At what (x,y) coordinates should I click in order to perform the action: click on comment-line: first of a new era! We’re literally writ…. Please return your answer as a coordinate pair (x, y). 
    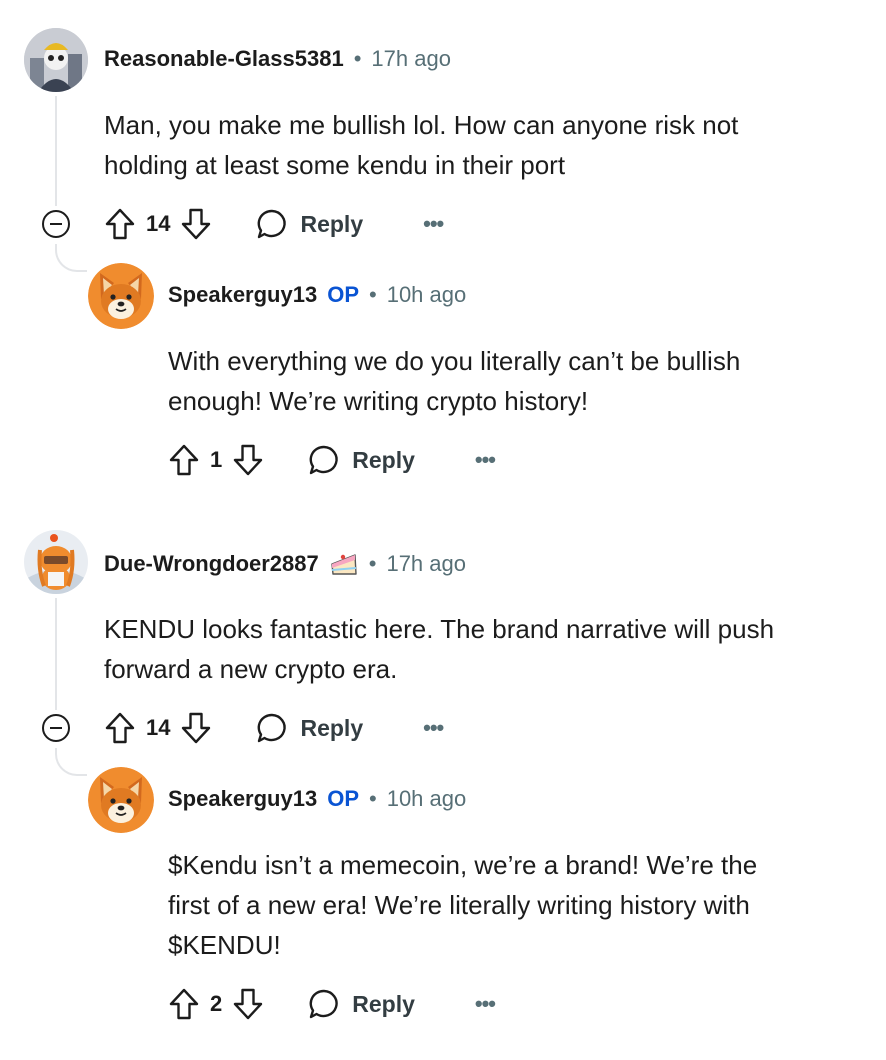
    Looking at the image, I should click on (459, 905).